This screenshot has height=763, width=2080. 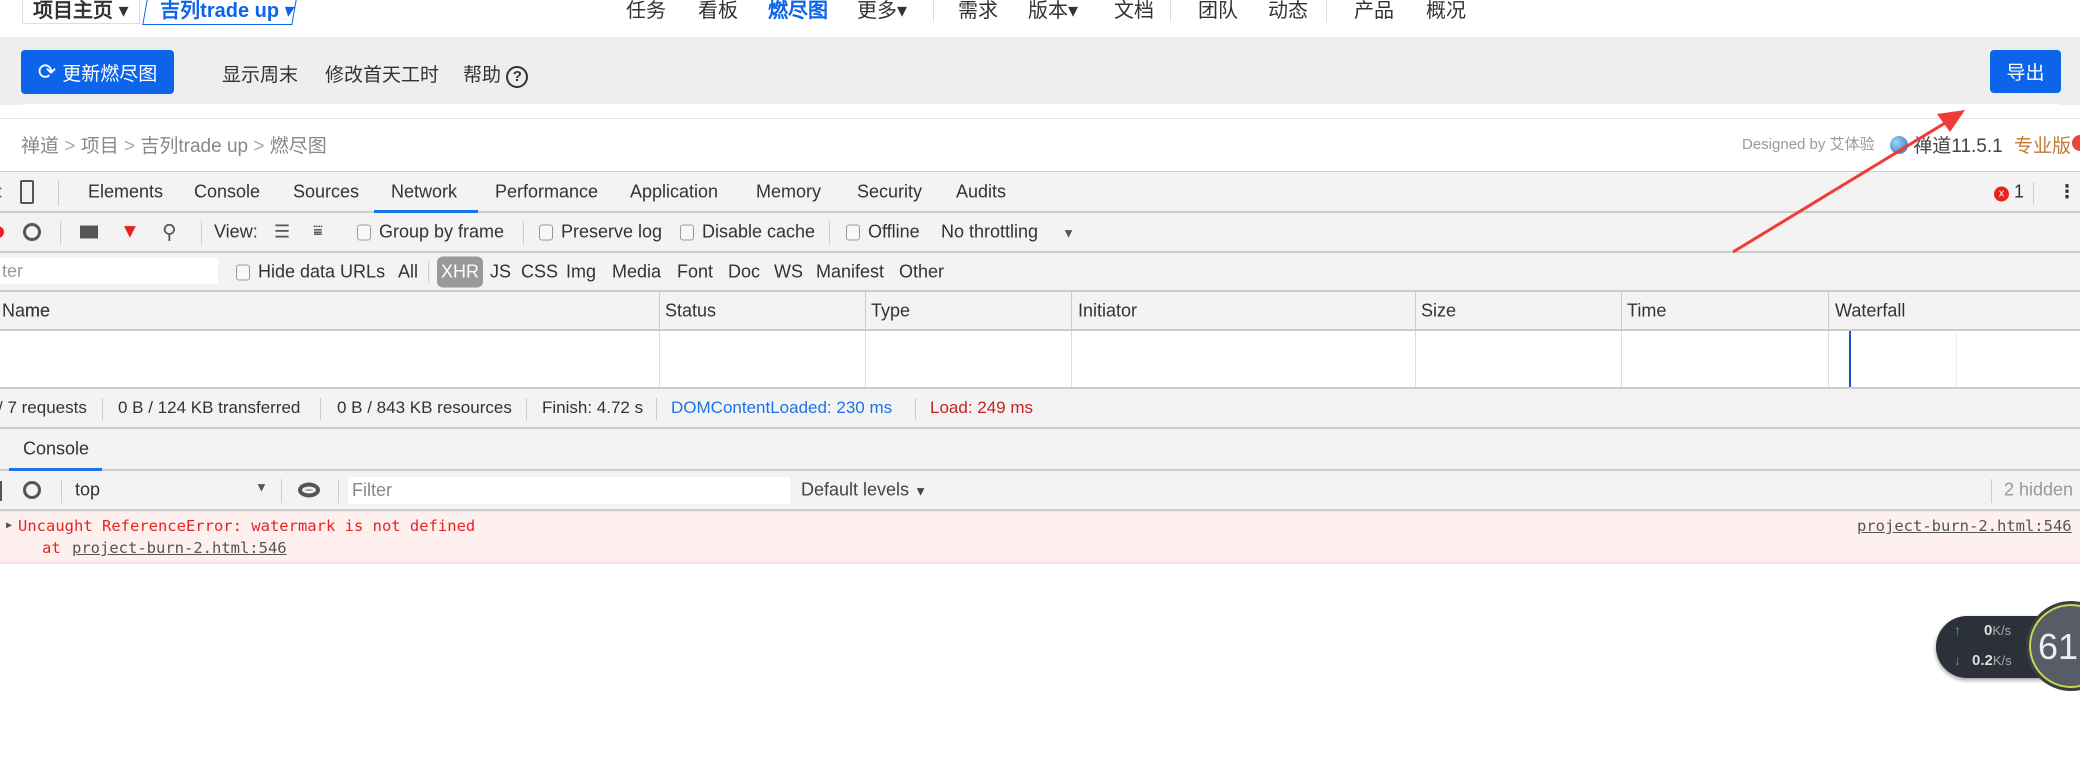 I want to click on annotation-arrow, so click(x=1848, y=182).